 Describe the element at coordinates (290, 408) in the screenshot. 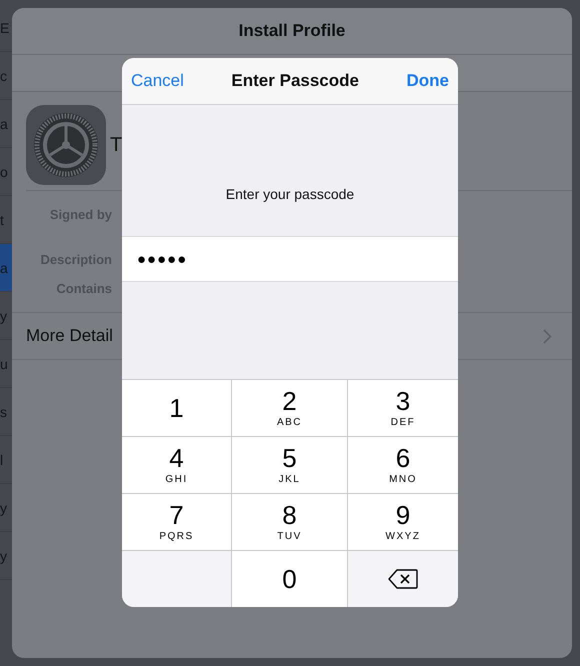

I see `keypad-key: 2 ABC` at that location.